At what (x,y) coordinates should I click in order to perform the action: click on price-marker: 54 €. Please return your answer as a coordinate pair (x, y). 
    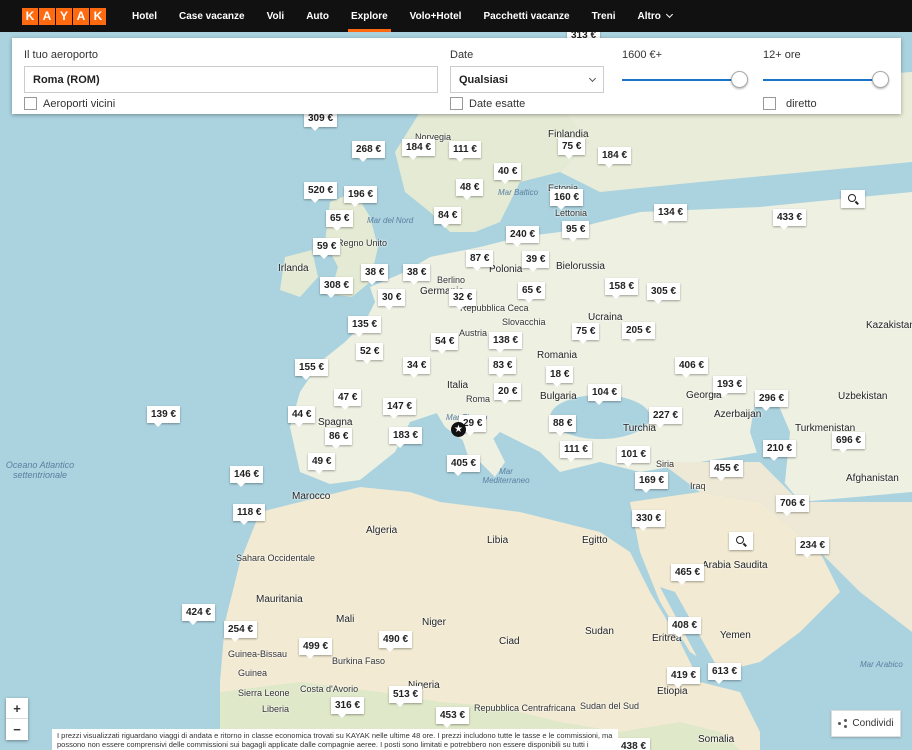
    Looking at the image, I should click on (445, 343).